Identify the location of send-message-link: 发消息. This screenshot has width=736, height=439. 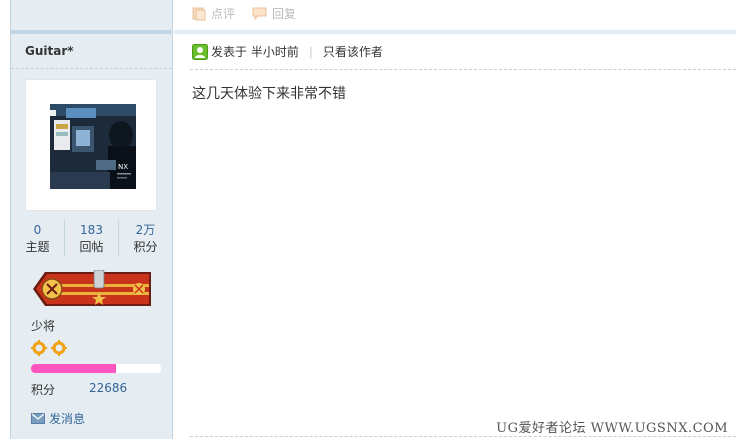
(58, 418).